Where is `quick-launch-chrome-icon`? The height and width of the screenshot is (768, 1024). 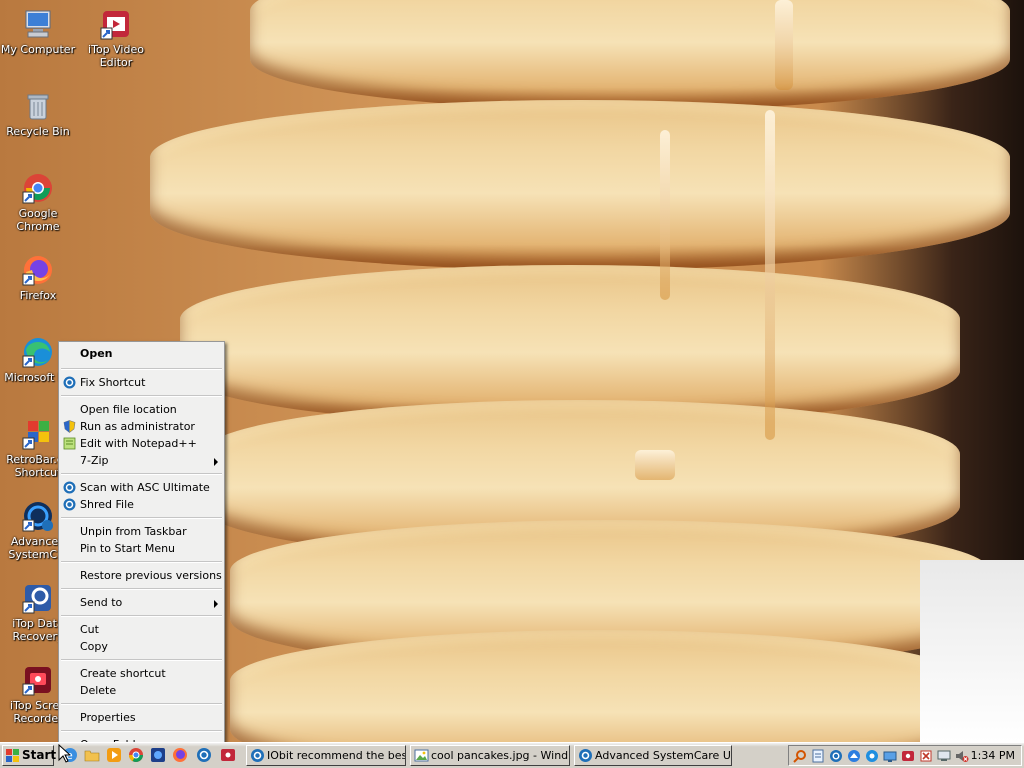 quick-launch-chrome-icon is located at coordinates (136, 755).